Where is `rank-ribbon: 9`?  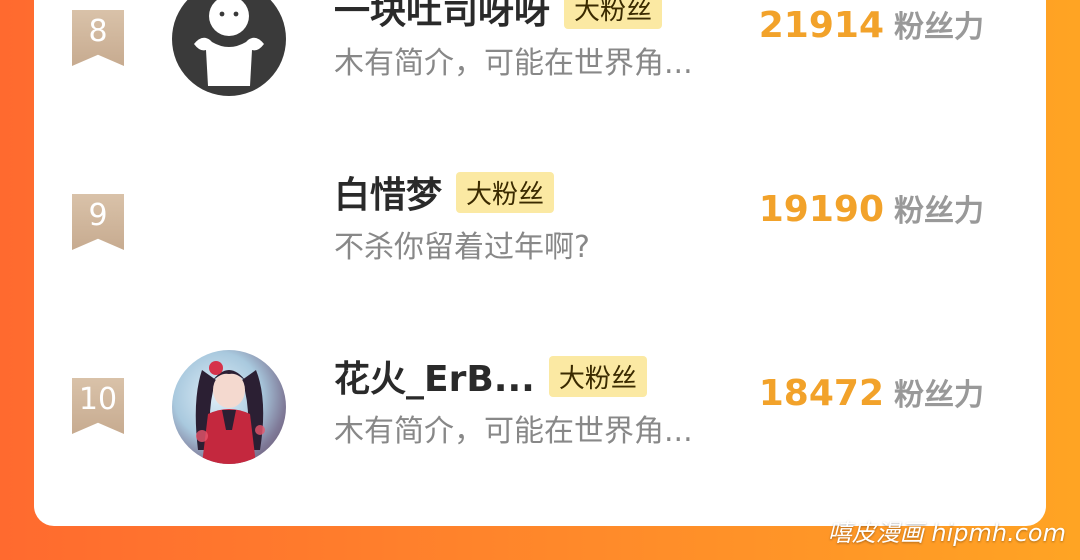 rank-ribbon: 9 is located at coordinates (98, 222).